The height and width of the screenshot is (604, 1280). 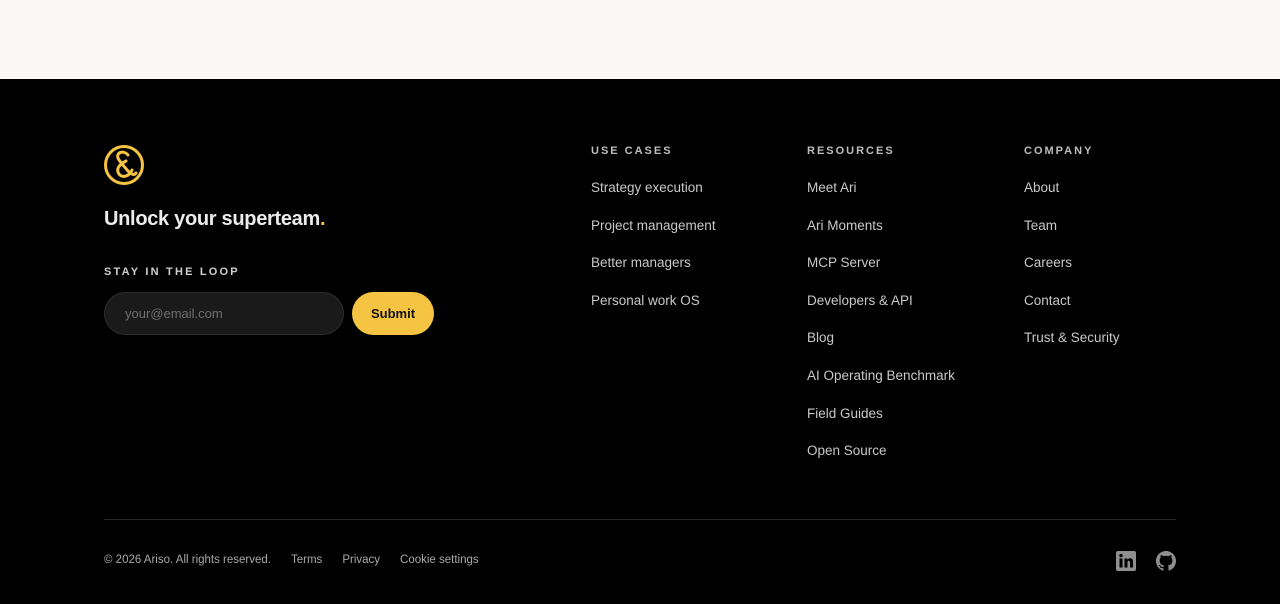 I want to click on footer-link-developers-api: Developers & API, so click(x=860, y=301).